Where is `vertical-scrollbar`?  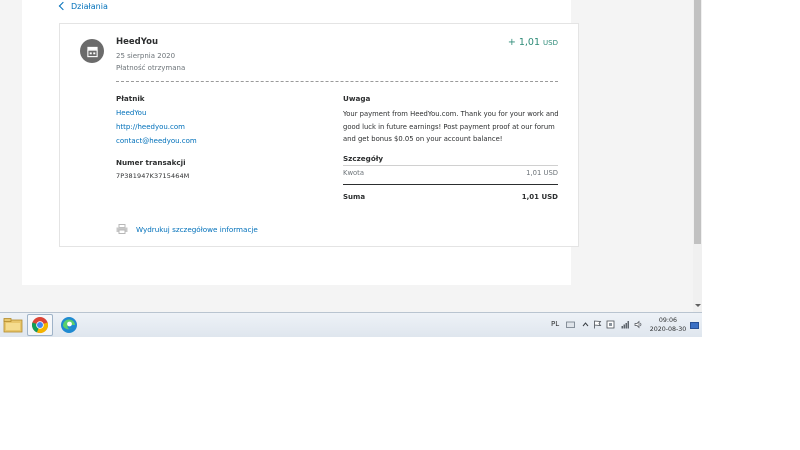 vertical-scrollbar is located at coordinates (697, 156).